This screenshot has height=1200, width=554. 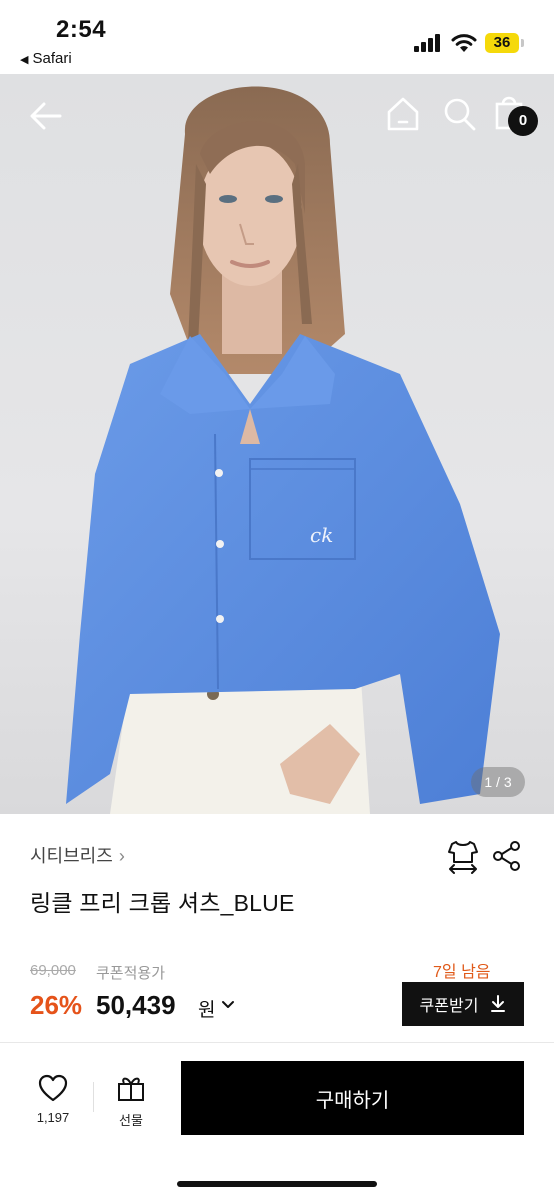 I want to click on get-coupon-button: 쿠폰받기, so click(x=463, y=1004).